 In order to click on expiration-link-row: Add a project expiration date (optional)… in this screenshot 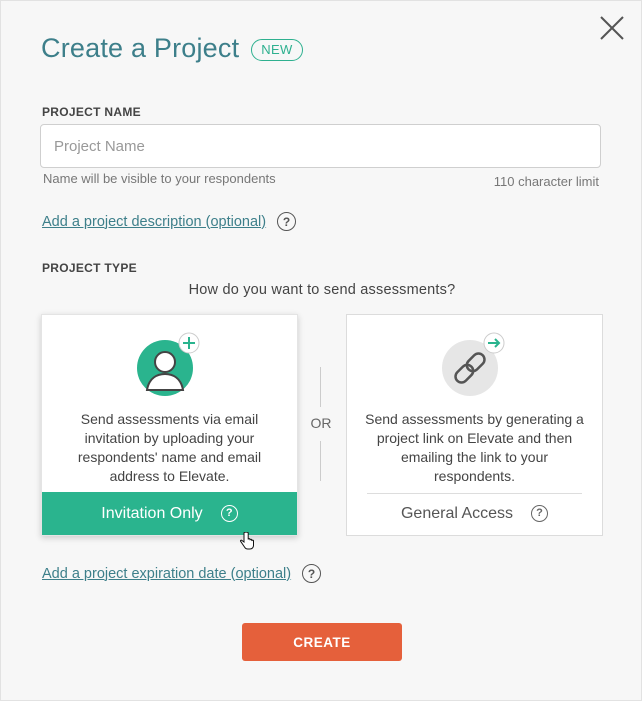, I will do `click(182, 573)`.